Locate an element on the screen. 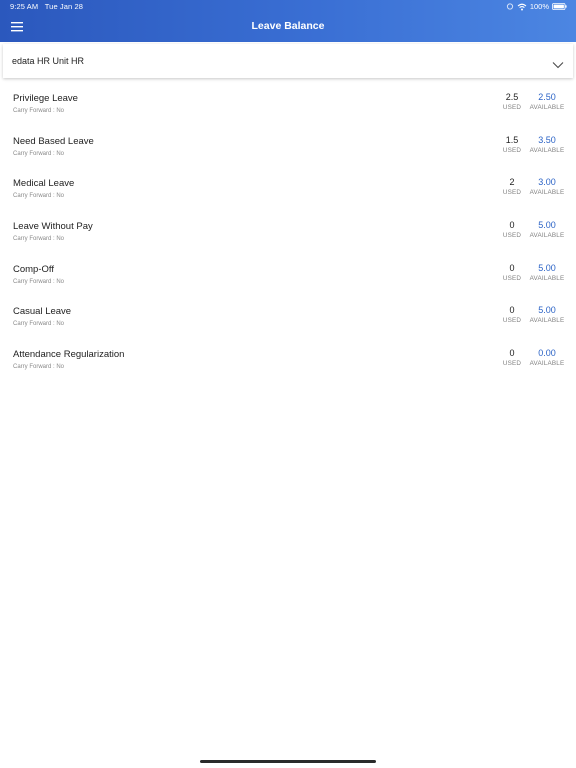 This screenshot has height=768, width=576. leave-name: Privilege Leave is located at coordinates (45, 98).